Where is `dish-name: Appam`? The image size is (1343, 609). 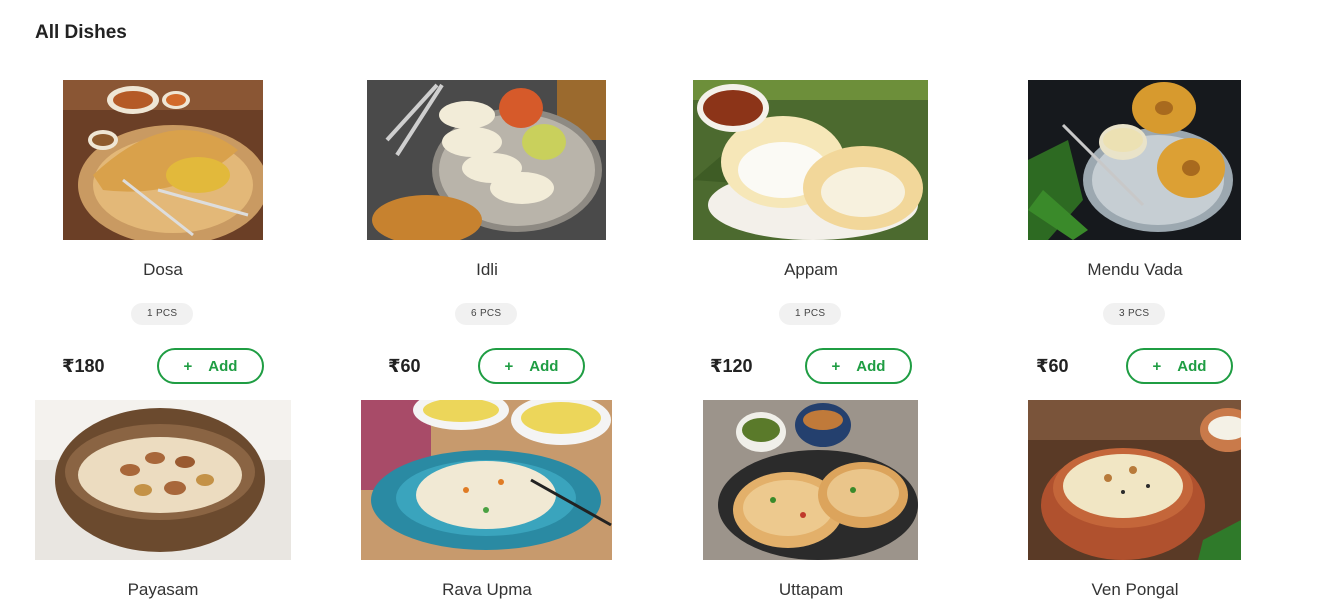
dish-name: Appam is located at coordinates (811, 269).